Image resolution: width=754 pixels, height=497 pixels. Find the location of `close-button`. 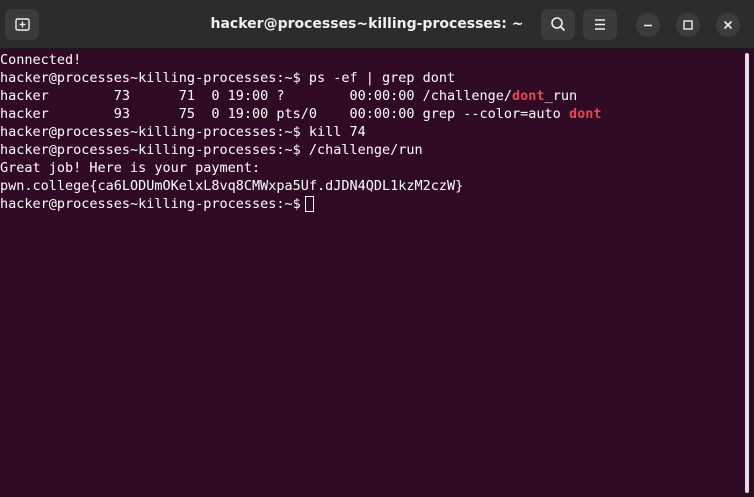

close-button is located at coordinates (728, 25).